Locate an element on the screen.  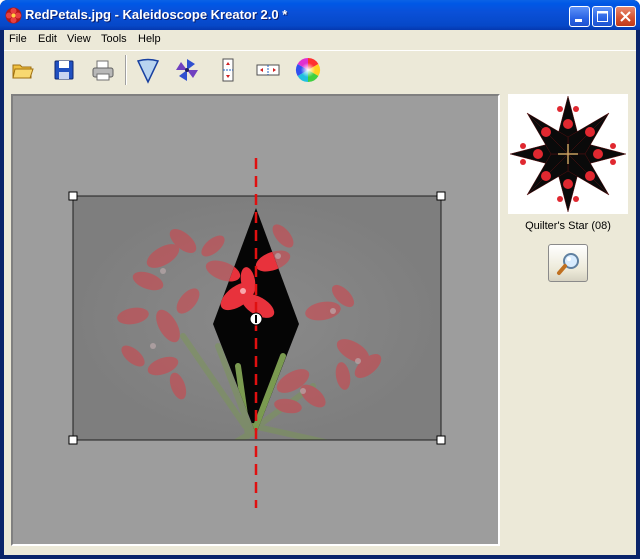
color-adjust-button is located at coordinates (308, 70).